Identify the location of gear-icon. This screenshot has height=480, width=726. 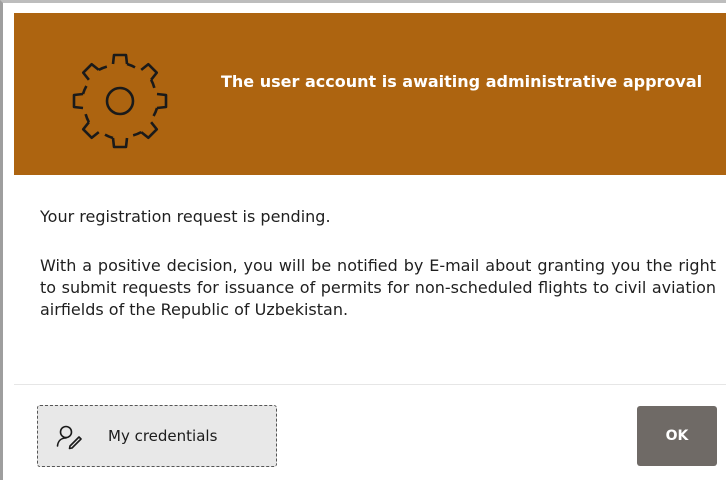
(120, 101).